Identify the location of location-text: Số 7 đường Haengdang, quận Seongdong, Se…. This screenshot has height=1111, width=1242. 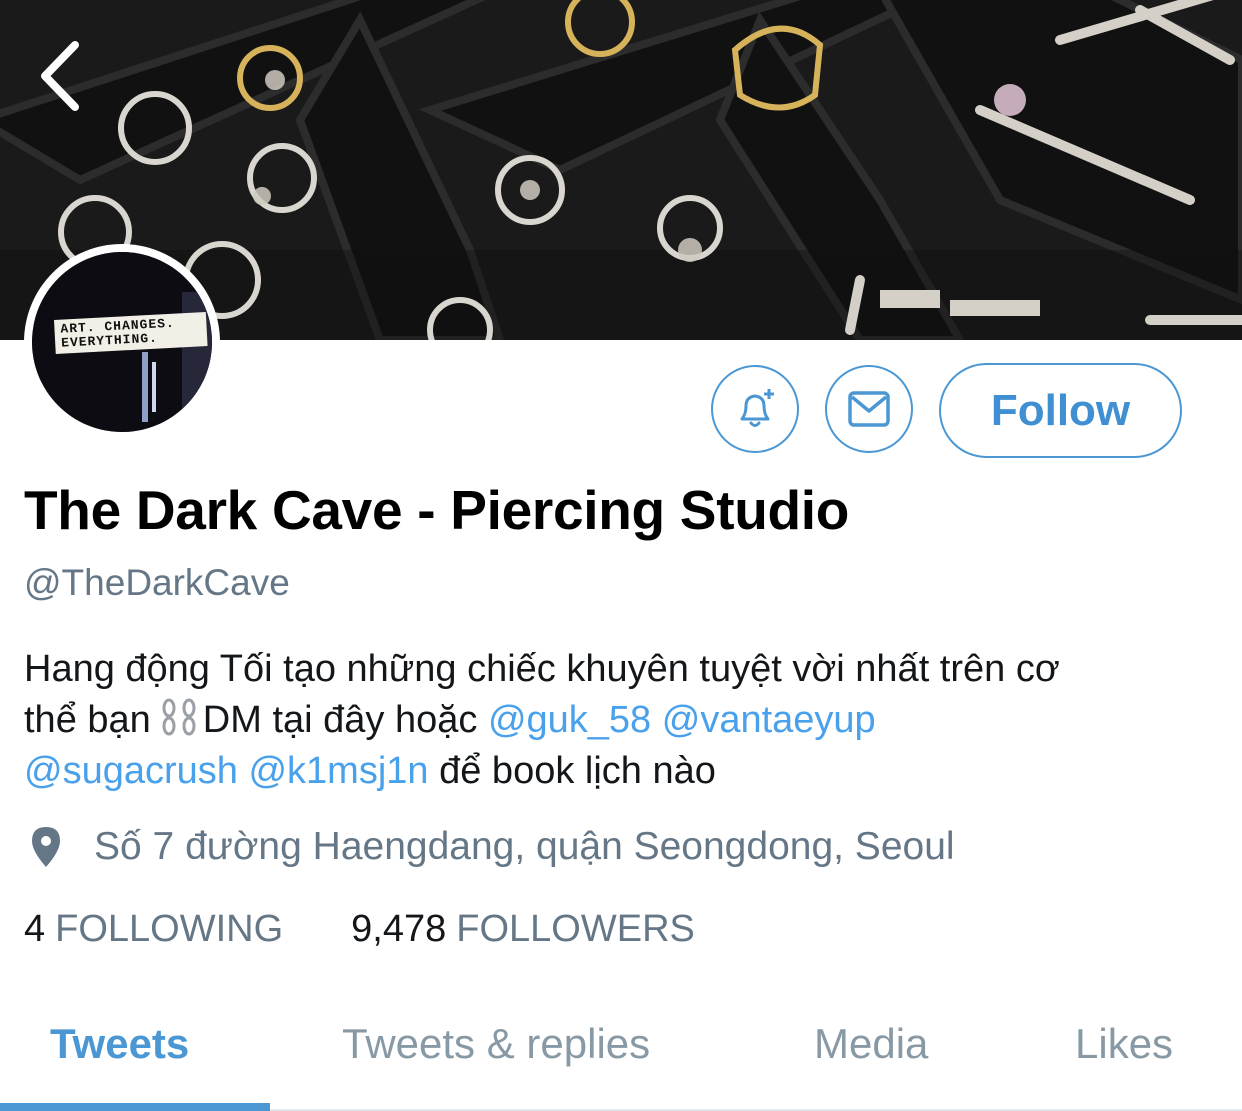
(524, 846).